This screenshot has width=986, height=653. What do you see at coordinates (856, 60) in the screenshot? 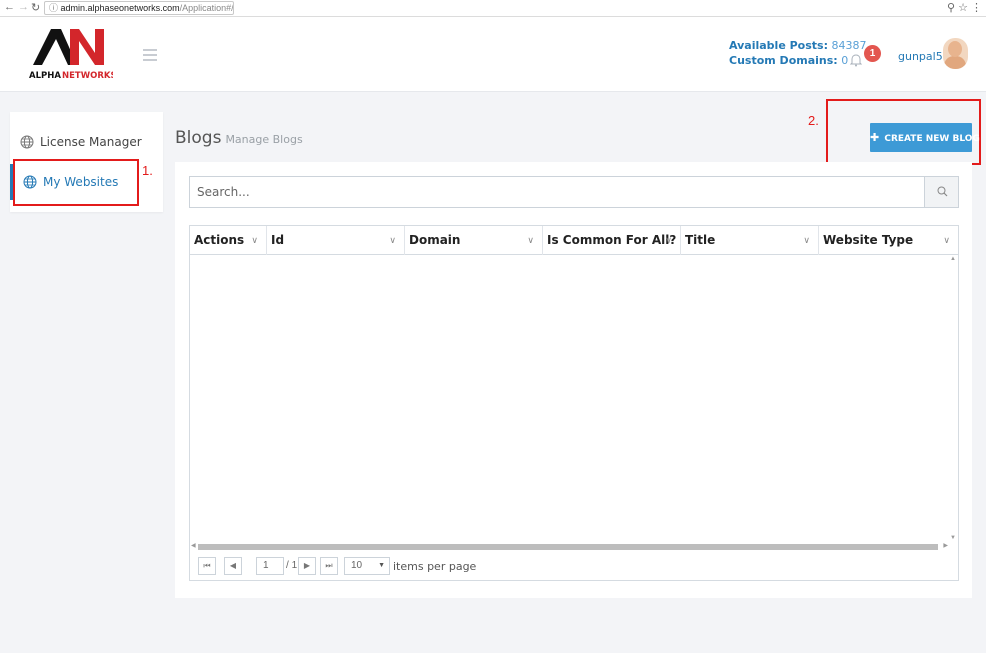
I see `bell-icon` at bounding box center [856, 60].